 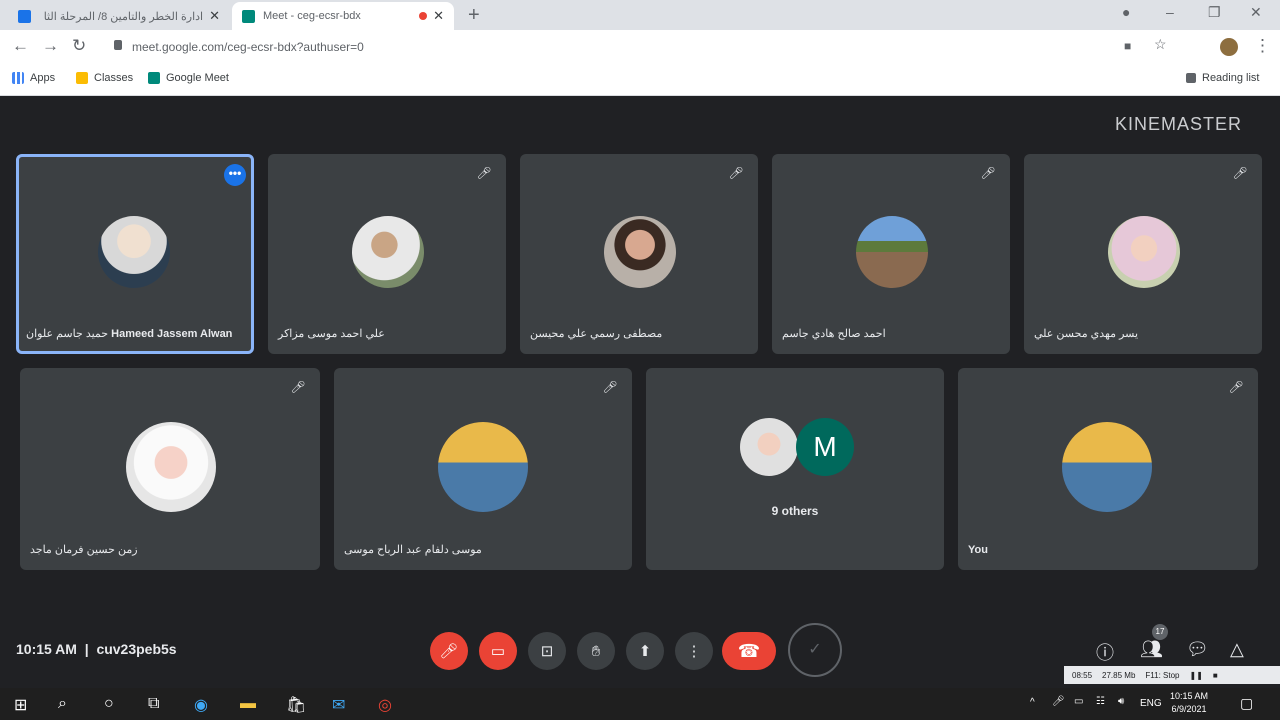 I want to click on tray-volume-icon: 🔊︎, so click(x=1121, y=701).